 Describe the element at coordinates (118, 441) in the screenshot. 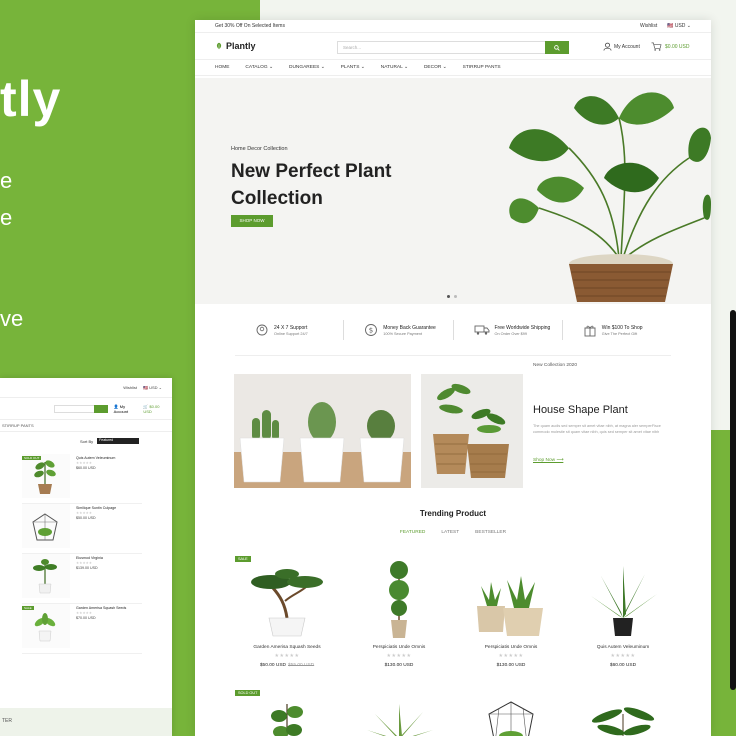

I see `sort-select: Featured` at that location.